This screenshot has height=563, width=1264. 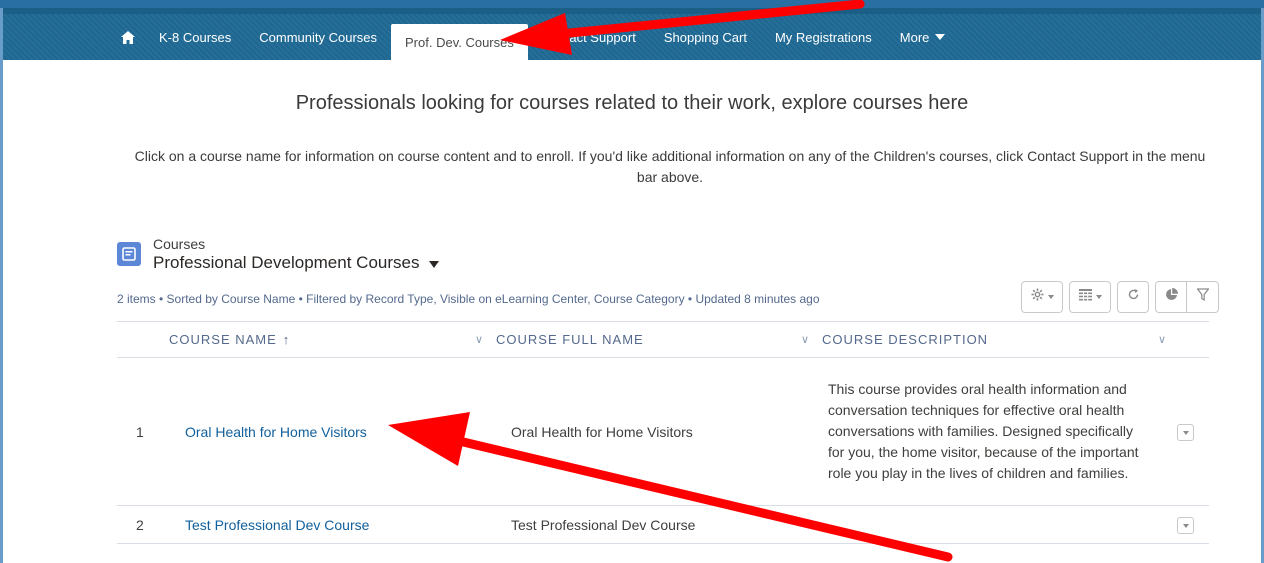 I want to click on course-full-name-cell: Test Professional Dev Course, so click(x=659, y=524).